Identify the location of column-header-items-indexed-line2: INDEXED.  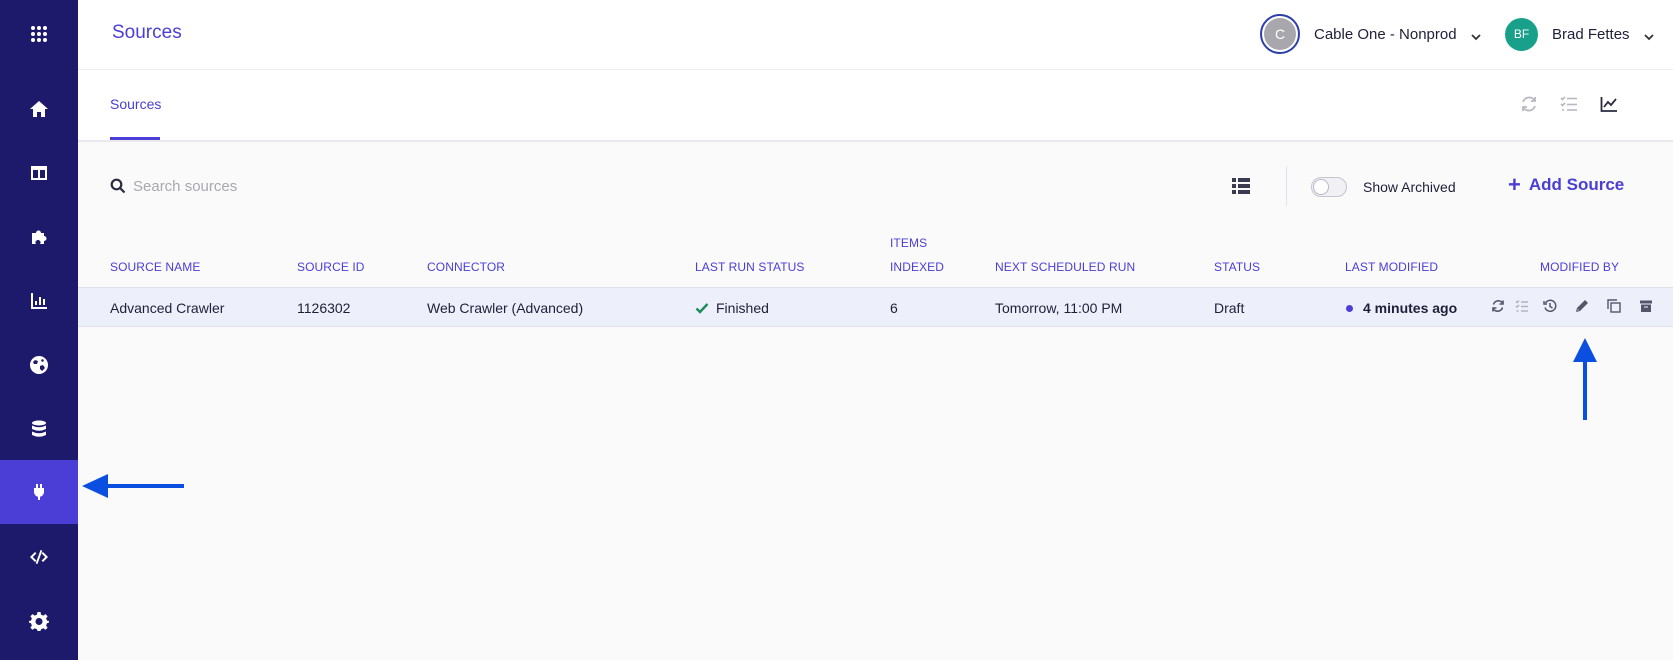
(917, 267).